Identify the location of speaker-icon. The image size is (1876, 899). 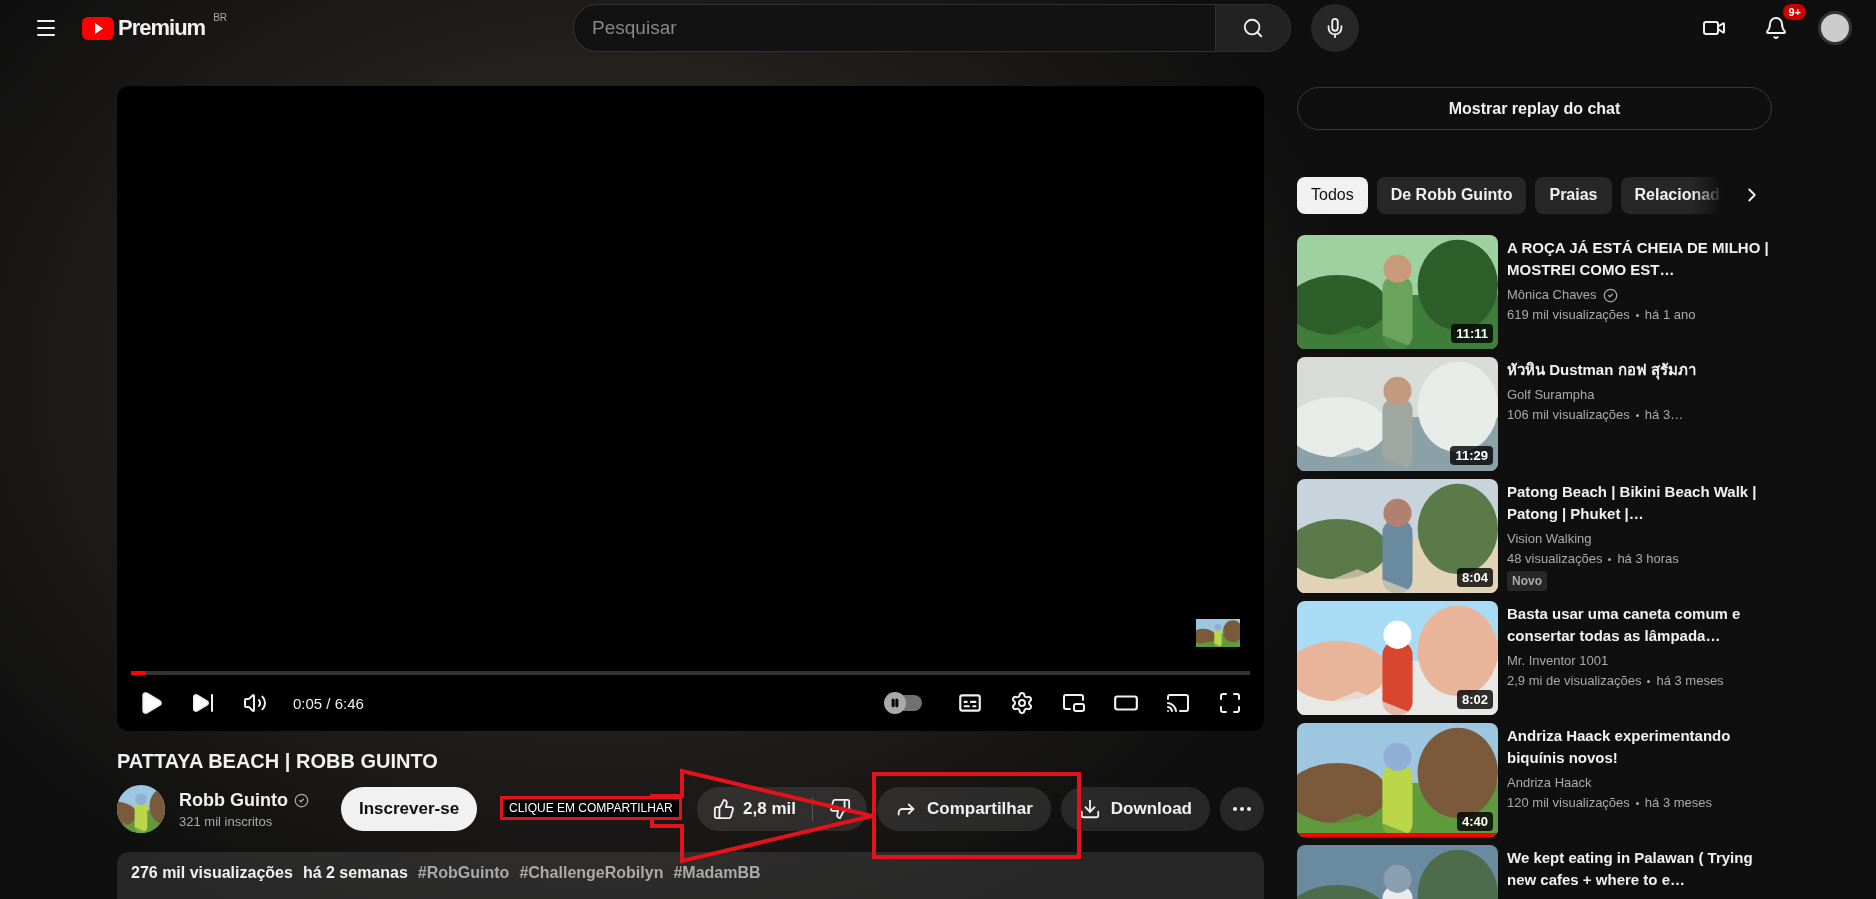
(255, 703).